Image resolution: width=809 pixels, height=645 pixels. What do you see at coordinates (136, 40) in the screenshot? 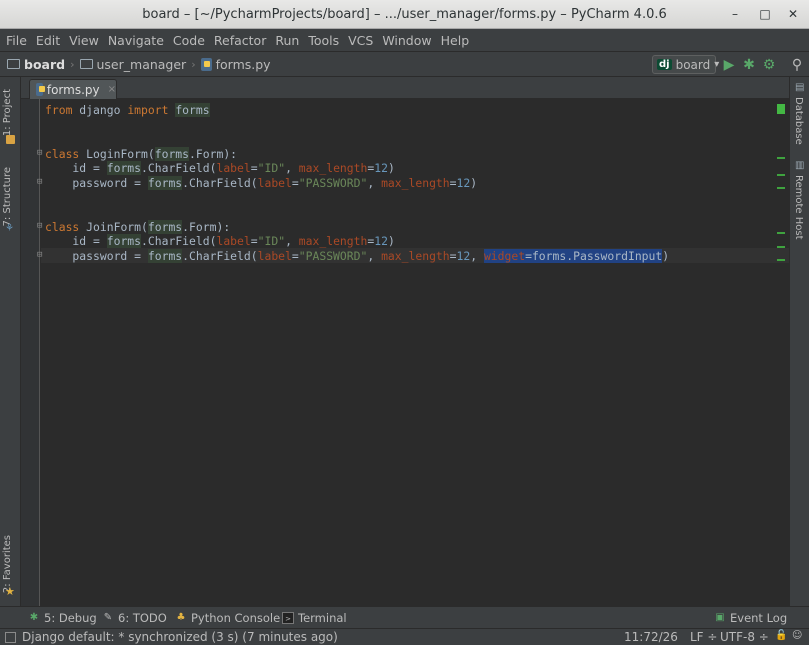
I see `menu-navigate: Navigate` at bounding box center [136, 40].